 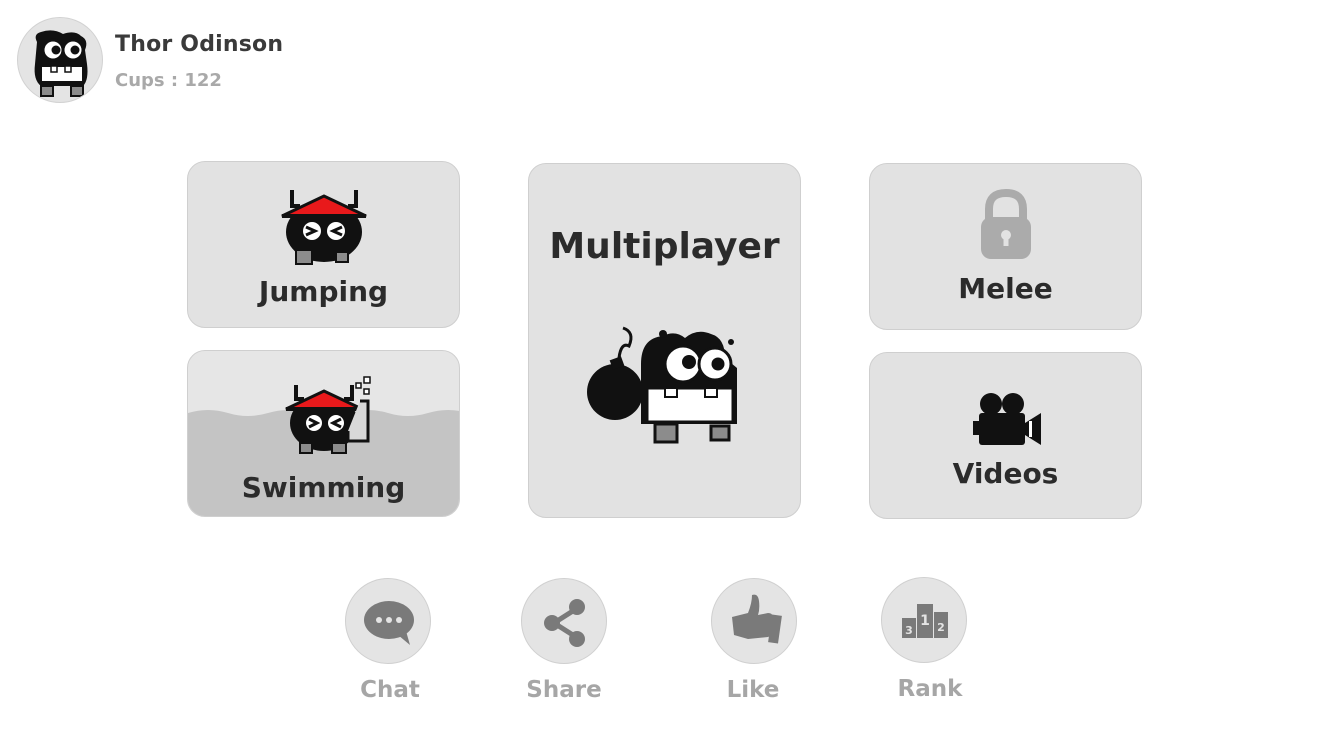 I want to click on podium-icon: 3 1 2, so click(x=925, y=621).